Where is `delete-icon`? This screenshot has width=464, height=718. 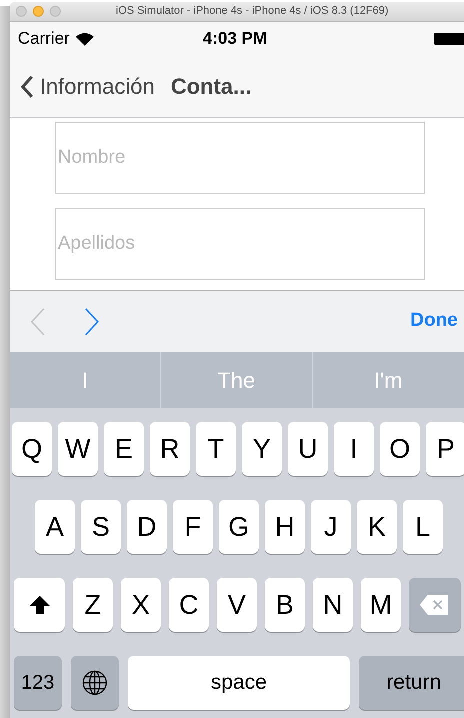
delete-icon is located at coordinates (434, 605).